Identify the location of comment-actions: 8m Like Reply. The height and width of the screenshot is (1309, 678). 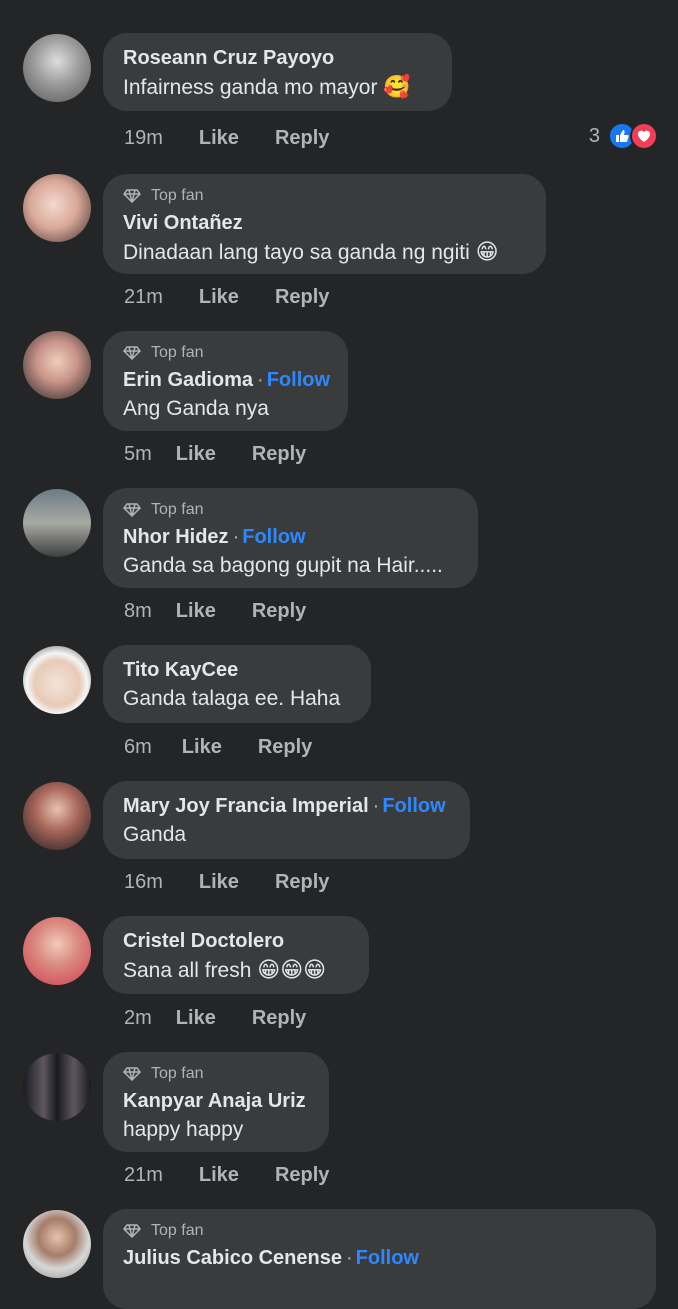
(215, 611).